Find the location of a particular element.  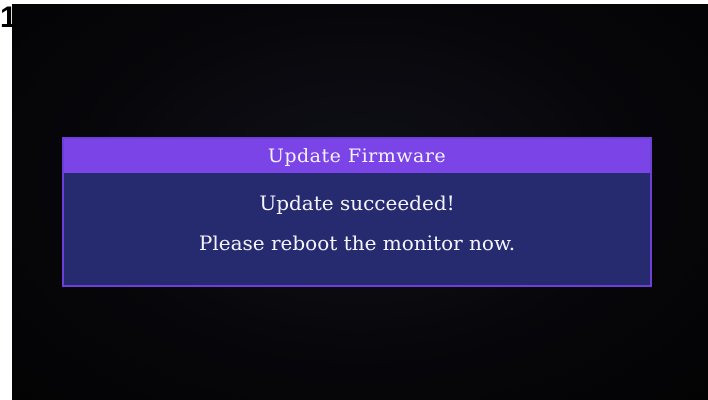

dialog-title: Update Firmware is located at coordinates (357, 156).